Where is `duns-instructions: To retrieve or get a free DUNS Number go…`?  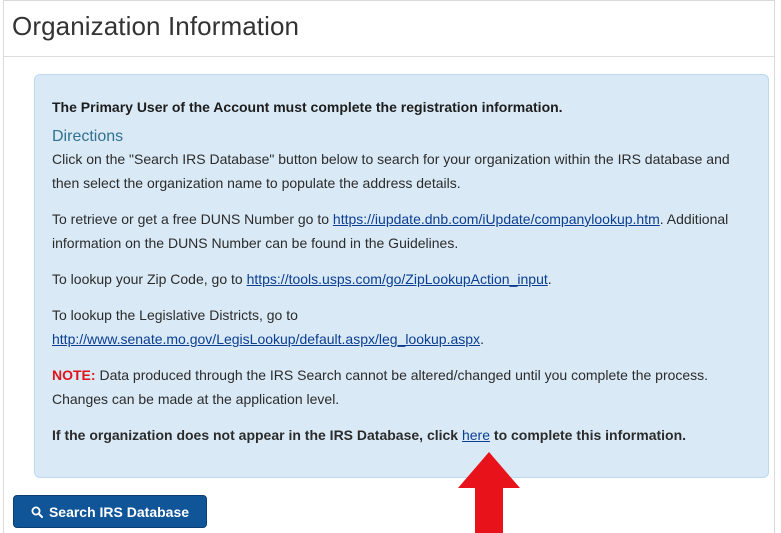 duns-instructions: To retrieve or get a free DUNS Number go… is located at coordinates (401, 231).